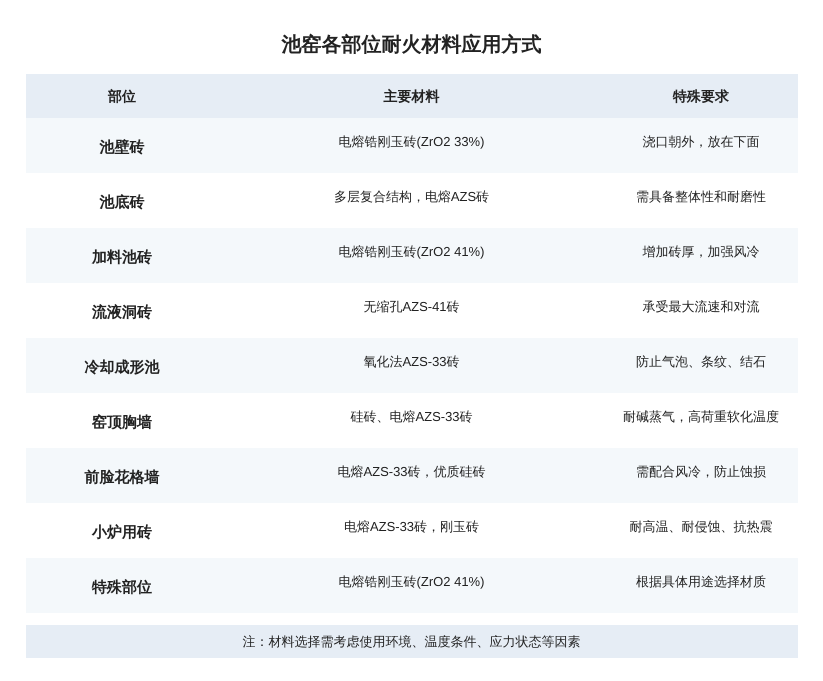  I want to click on table-cell: 特殊部位, so click(122, 585).